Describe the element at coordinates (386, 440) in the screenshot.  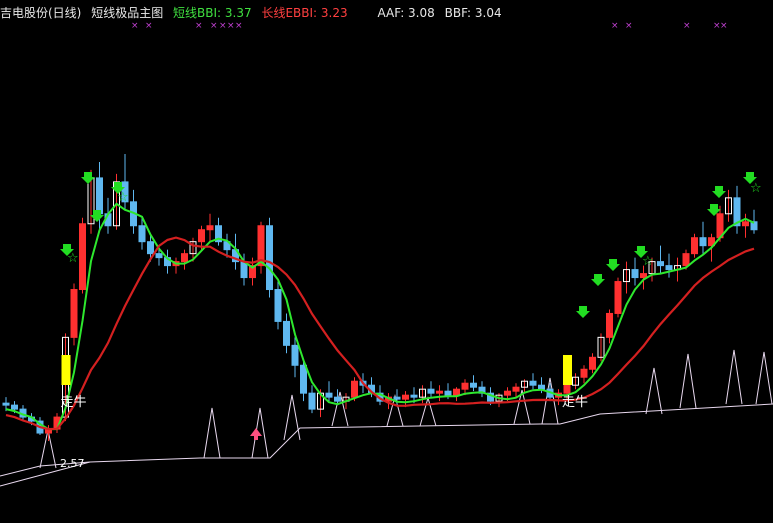
I see `bottom-baseline` at that location.